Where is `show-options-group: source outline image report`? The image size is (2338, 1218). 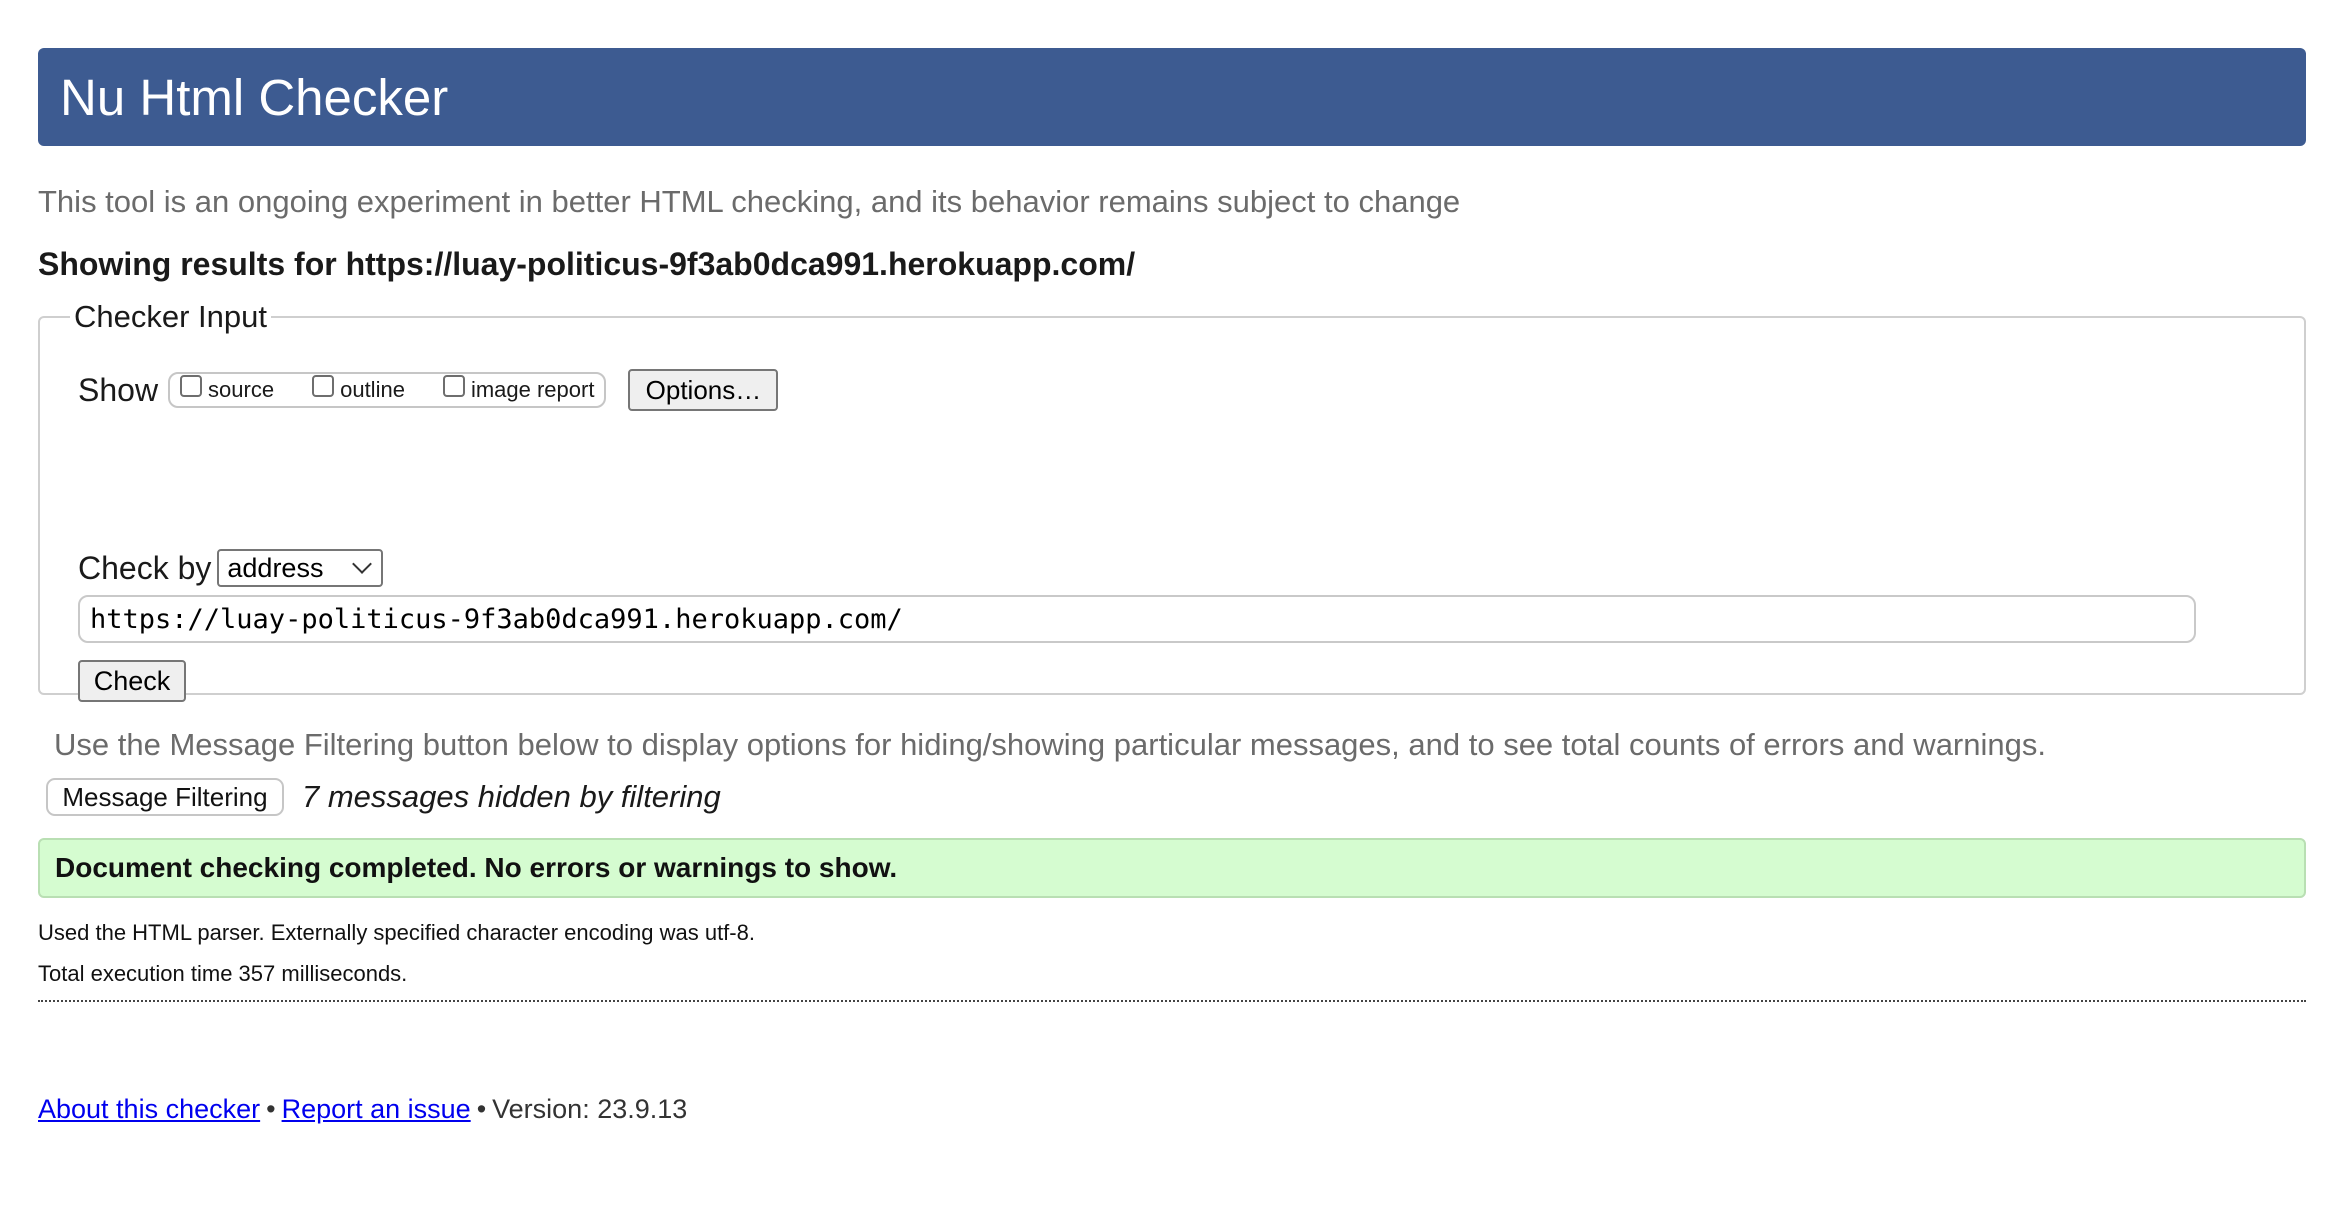 show-options-group: source outline image report is located at coordinates (387, 390).